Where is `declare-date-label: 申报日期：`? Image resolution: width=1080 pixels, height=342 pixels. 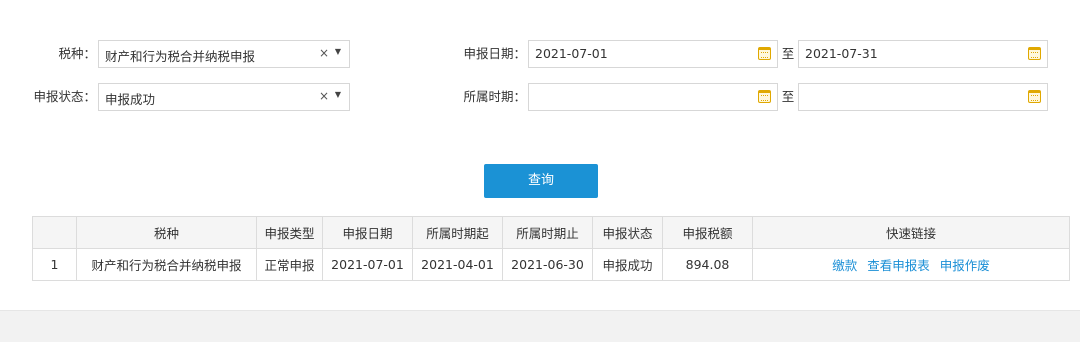 declare-date-label: 申报日期： is located at coordinates (494, 53).